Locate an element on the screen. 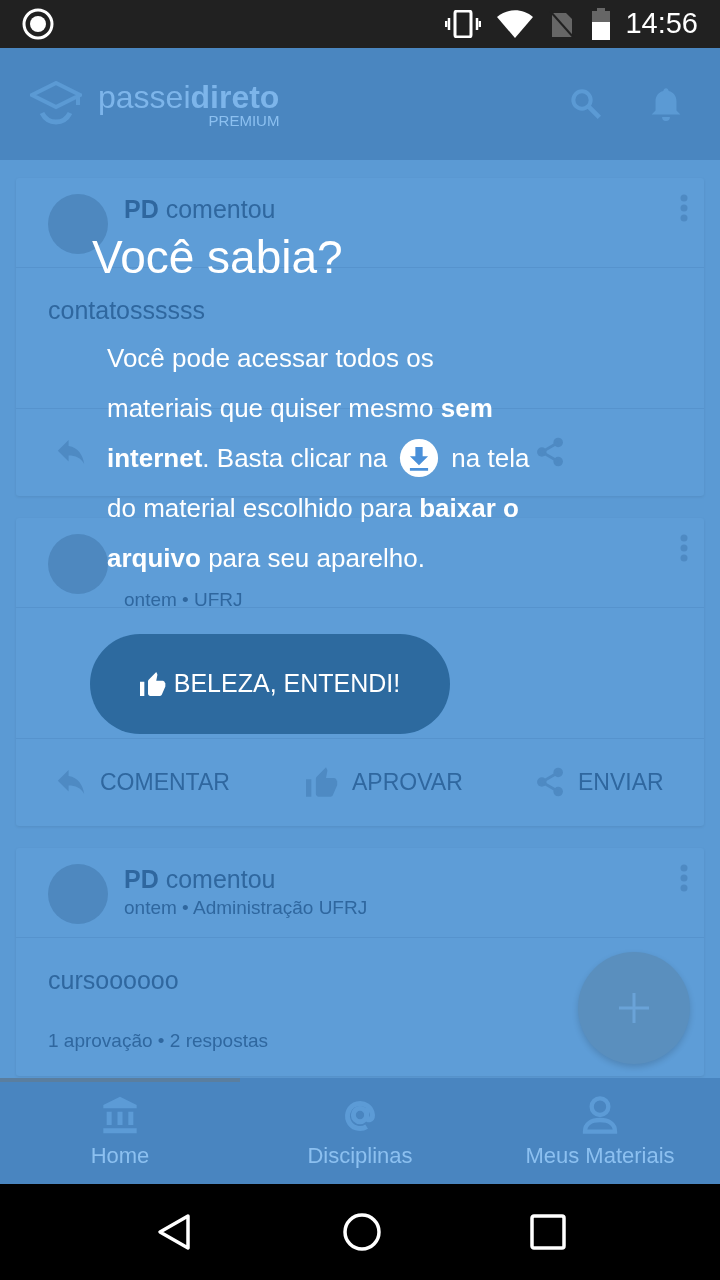 This screenshot has width=720, height=1280. post-meta: ontem • Administração UFRJ is located at coordinates (246, 907).